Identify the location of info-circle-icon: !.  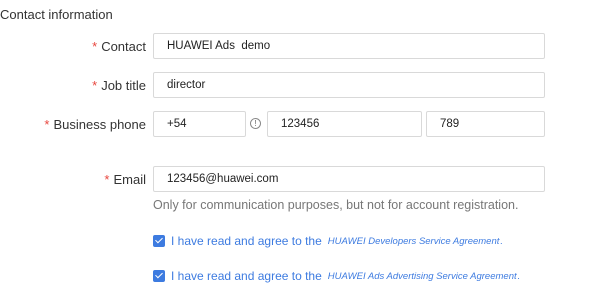
(255, 123).